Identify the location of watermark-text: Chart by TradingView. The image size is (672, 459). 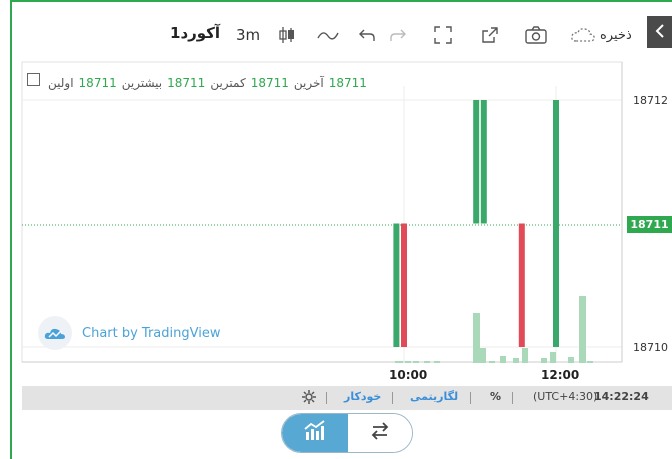
(151, 333).